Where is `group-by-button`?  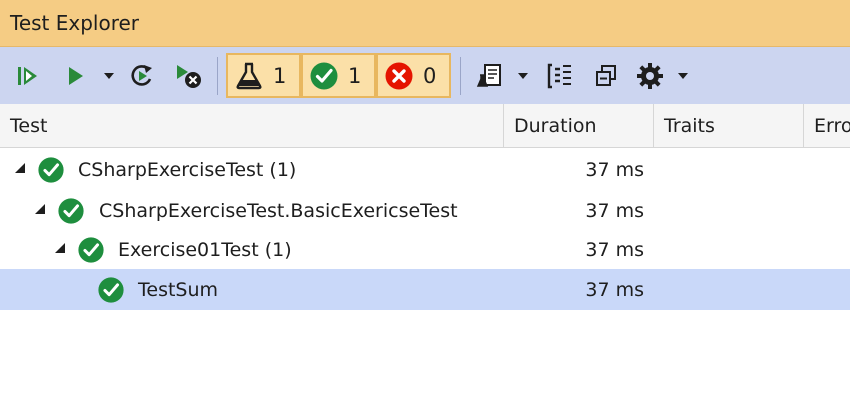 group-by-button is located at coordinates (560, 75).